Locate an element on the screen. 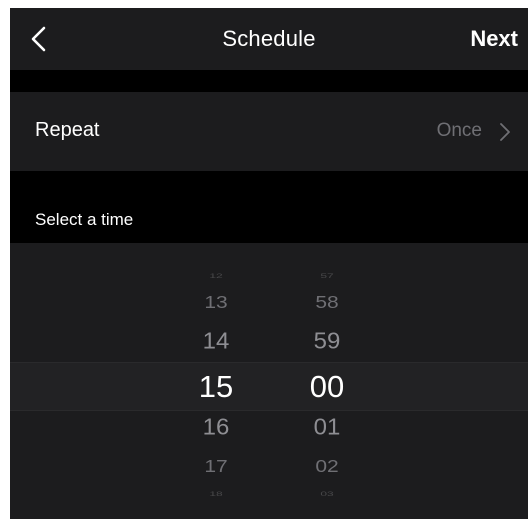  selected-minute: 00 is located at coordinates (327, 386).